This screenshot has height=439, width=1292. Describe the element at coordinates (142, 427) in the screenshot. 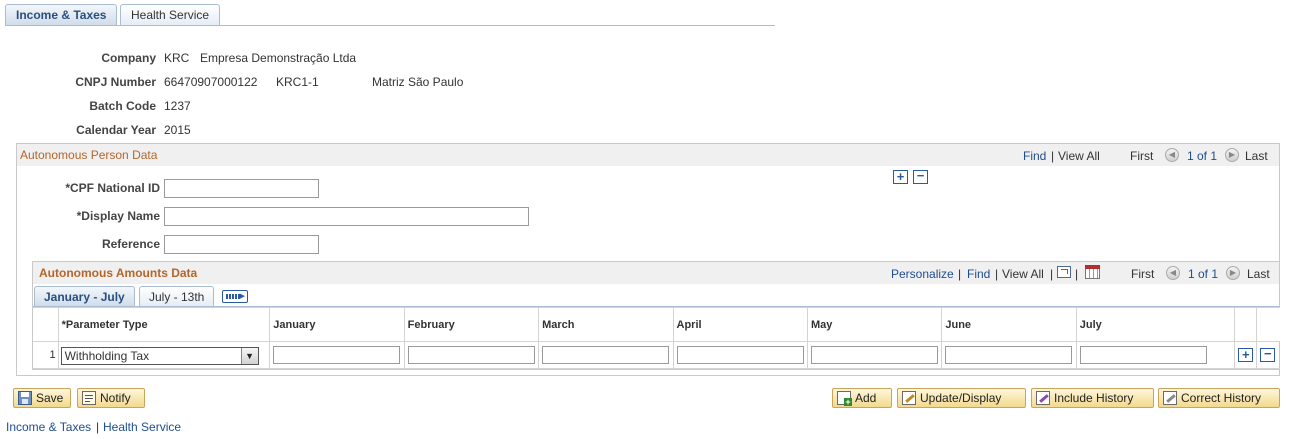

I see `footer-link-health-service: Health Service` at that location.